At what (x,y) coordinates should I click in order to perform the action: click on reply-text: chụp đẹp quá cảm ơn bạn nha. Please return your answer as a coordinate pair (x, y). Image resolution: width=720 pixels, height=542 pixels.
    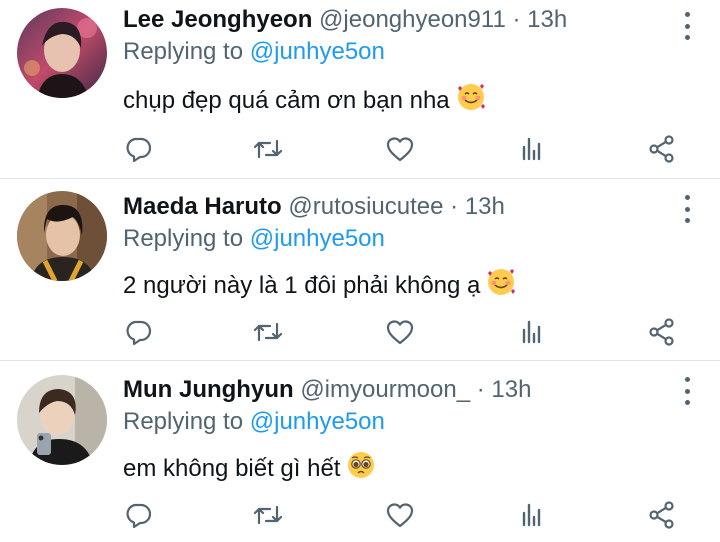
    Looking at the image, I should click on (401, 101).